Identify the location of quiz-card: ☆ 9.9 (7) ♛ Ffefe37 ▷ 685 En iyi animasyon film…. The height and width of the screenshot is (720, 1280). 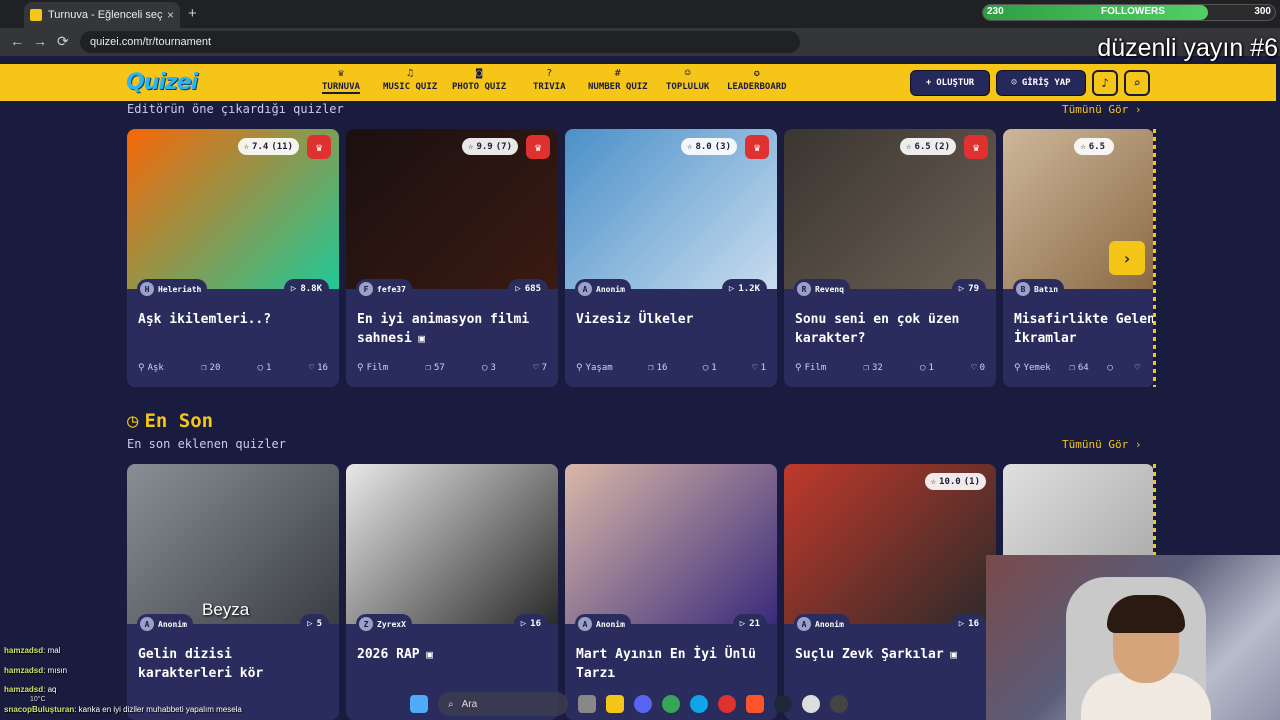
(452, 258).